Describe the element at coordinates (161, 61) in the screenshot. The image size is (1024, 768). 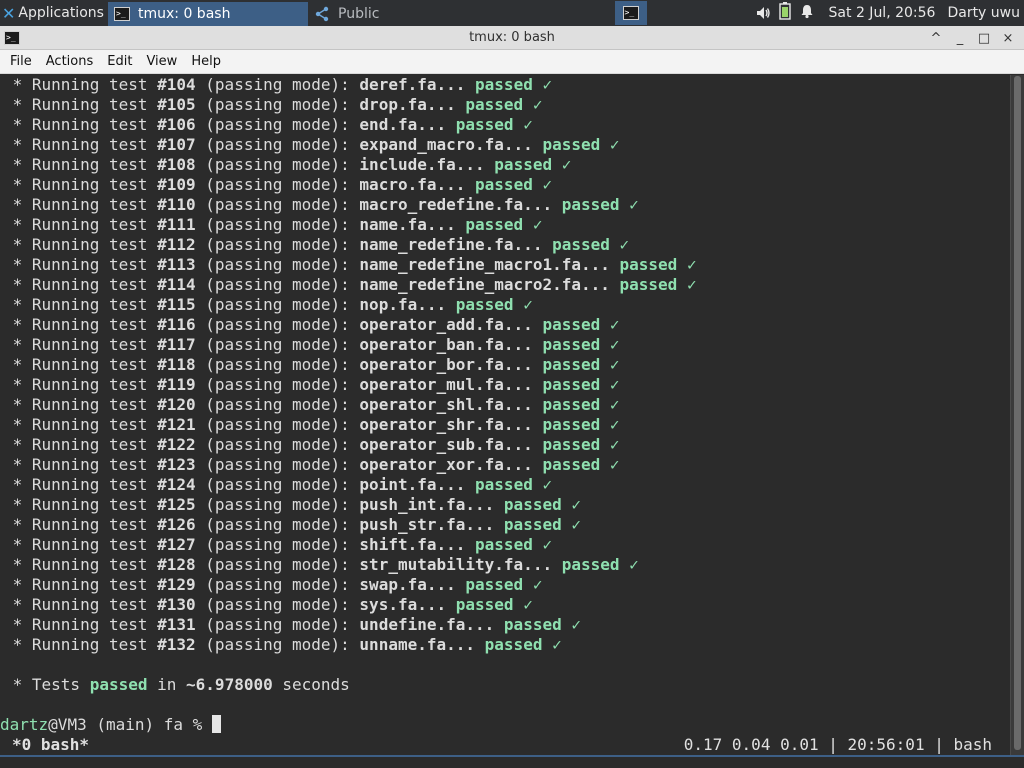
I see `menu-view: View` at that location.